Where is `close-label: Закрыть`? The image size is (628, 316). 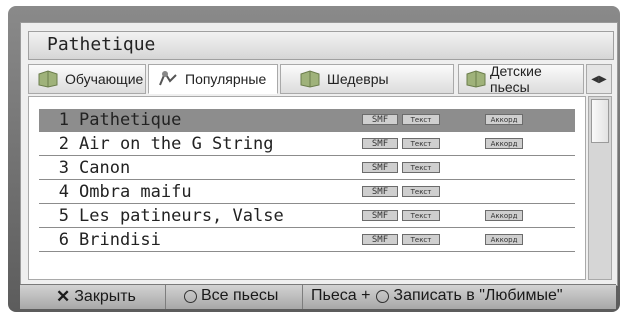 close-label: Закрыть is located at coordinates (105, 296).